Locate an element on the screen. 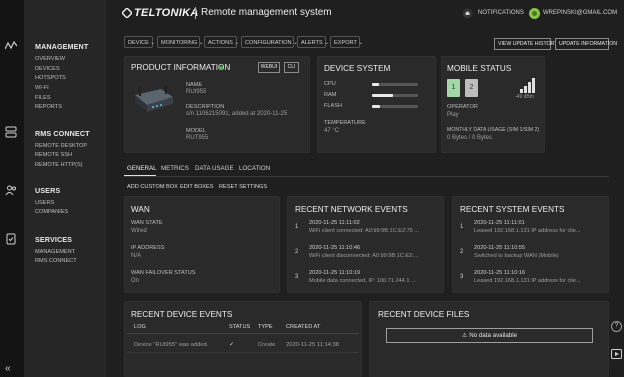  wan-title: WAN is located at coordinates (140, 209).